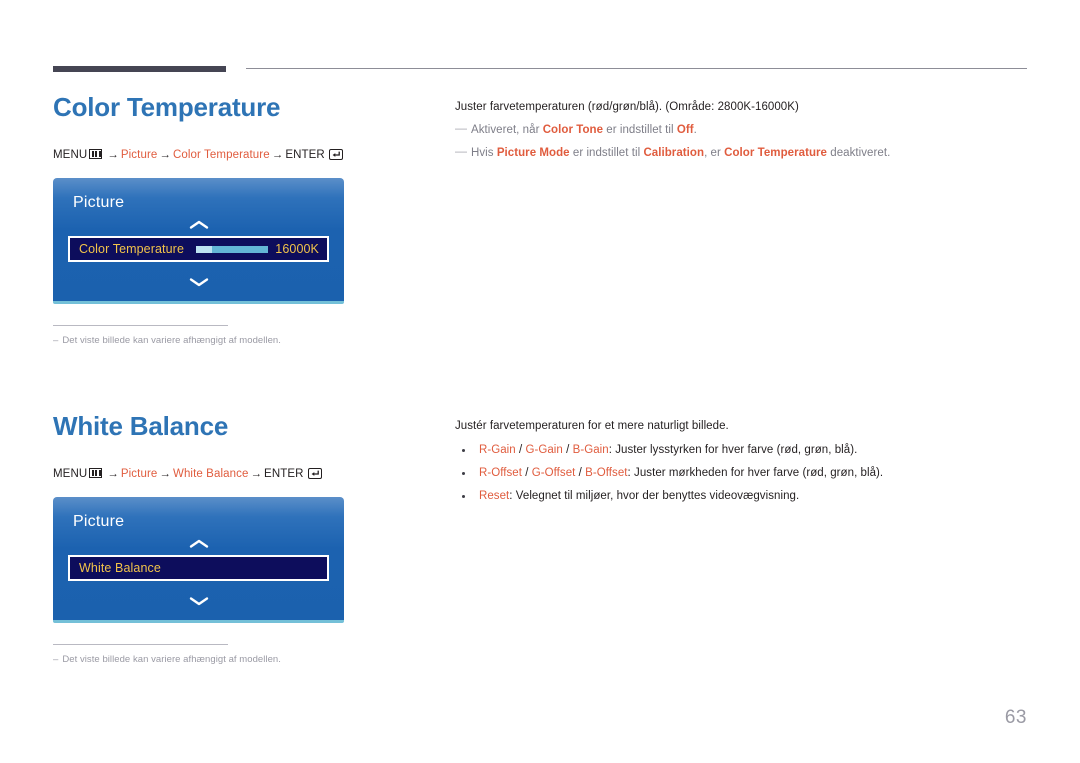 The image size is (1080, 763). I want to click on breadcrumb-color-temperature: MENU → Picture → Color Temperature → ENTER, so click(243, 155).